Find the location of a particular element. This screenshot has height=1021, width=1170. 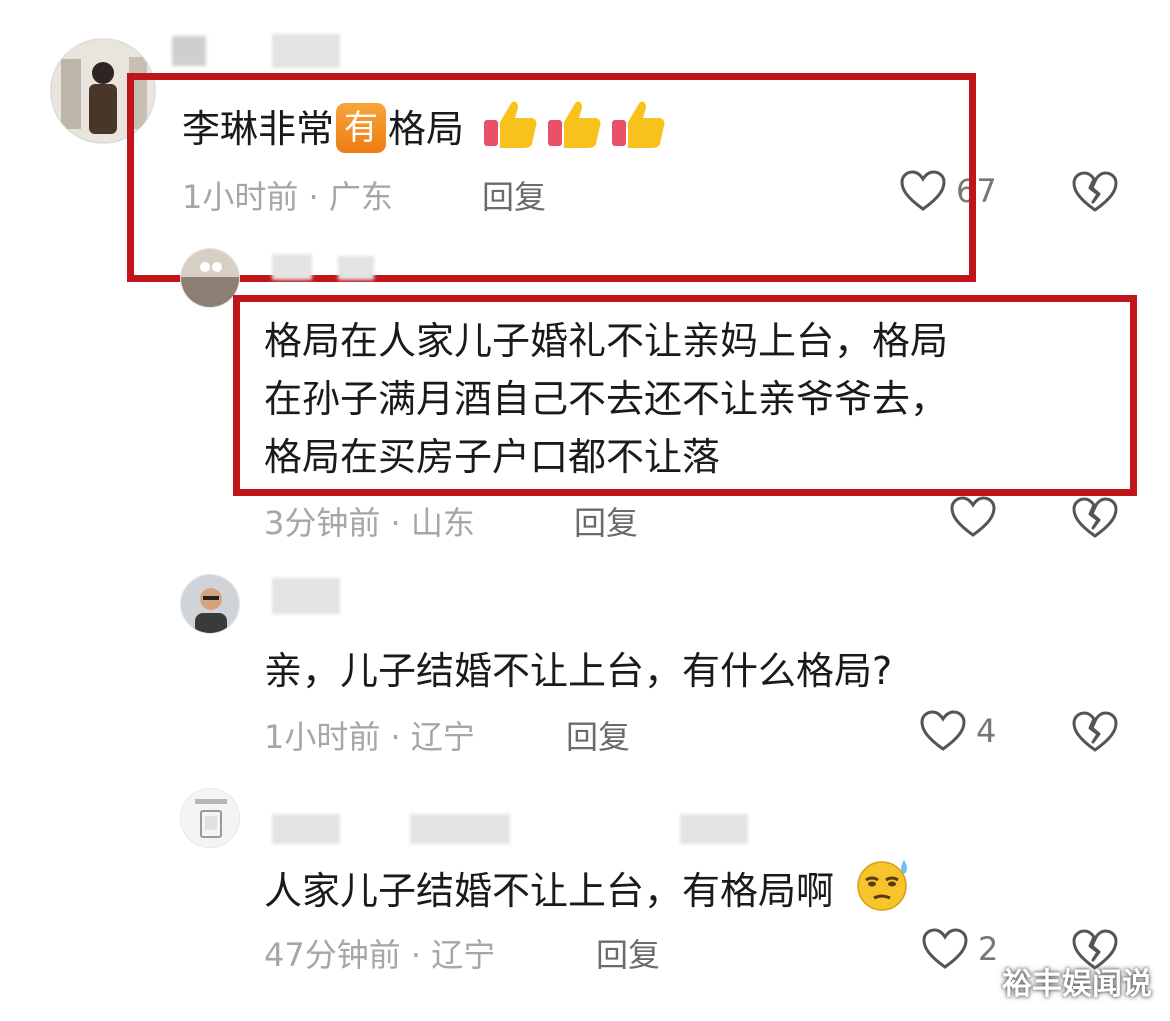

sweat-smile-emoji is located at coordinates (883, 892).